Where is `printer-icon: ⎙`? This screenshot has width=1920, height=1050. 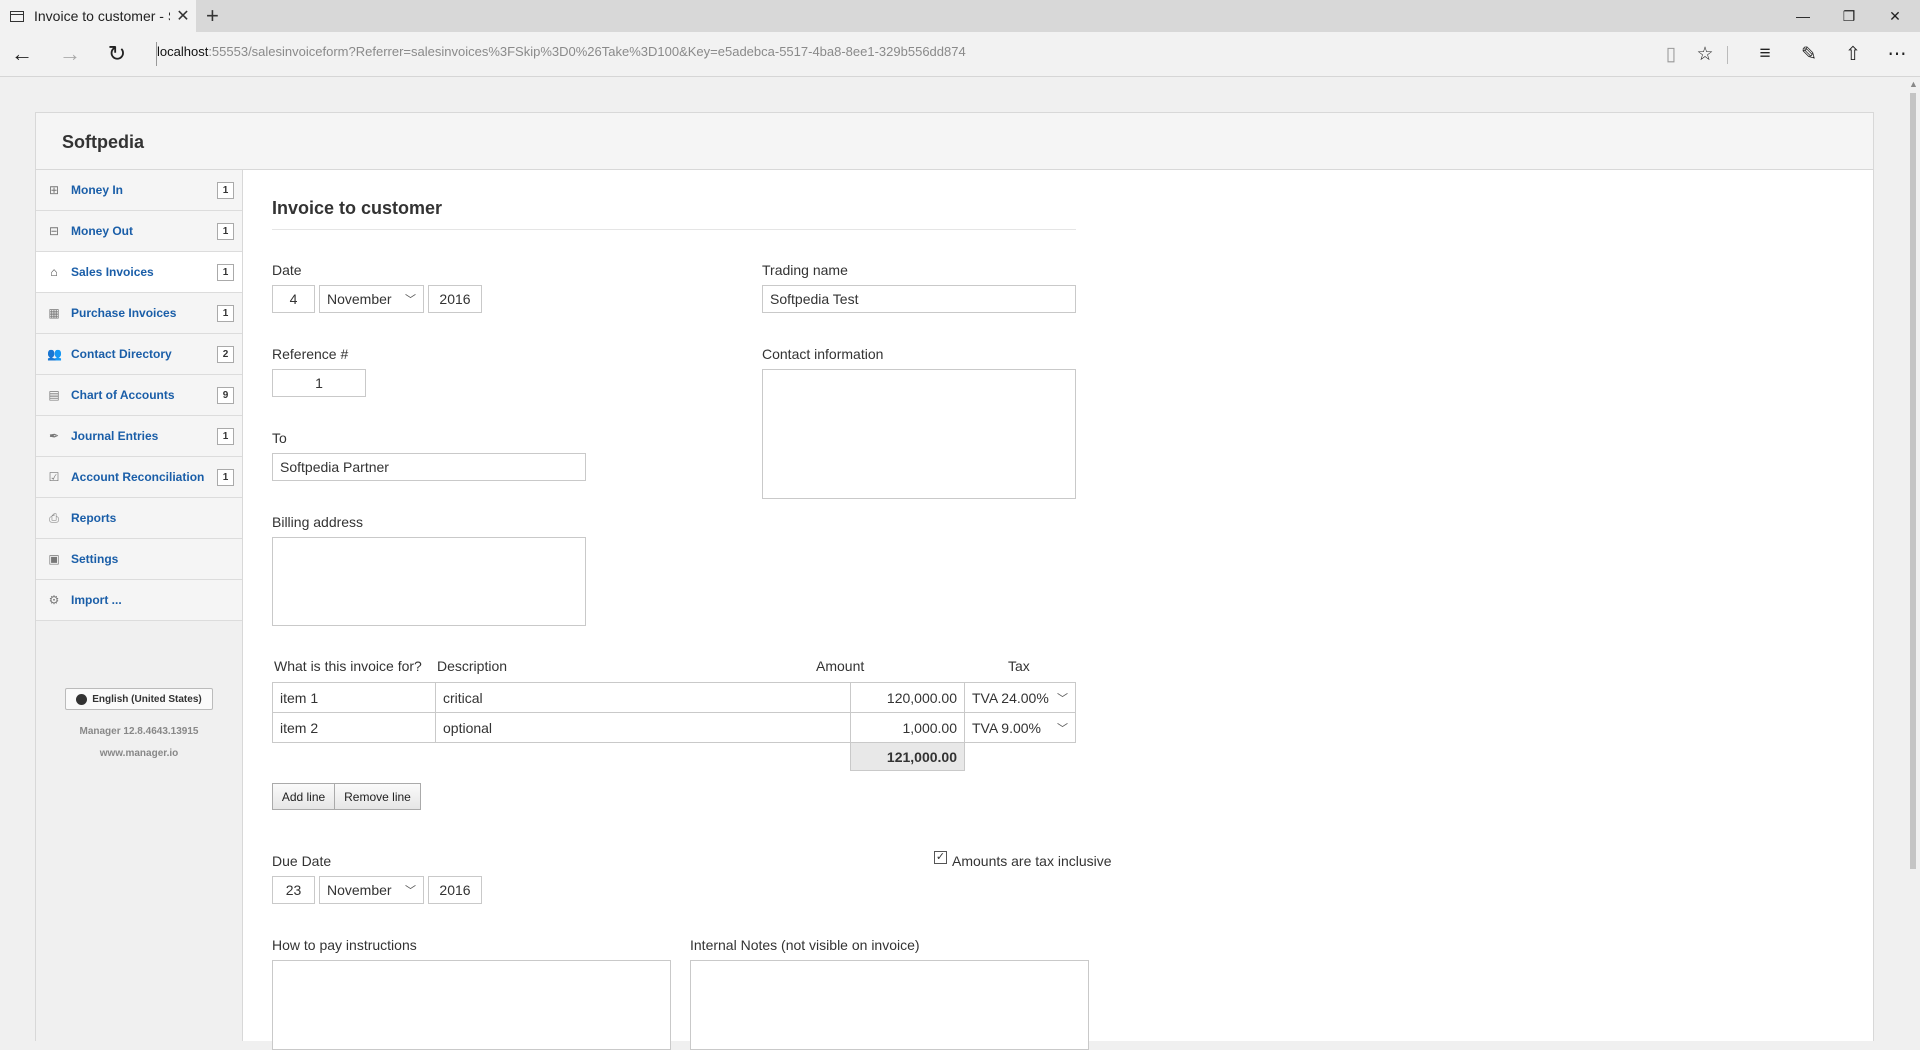 printer-icon: ⎙ is located at coordinates (54, 518).